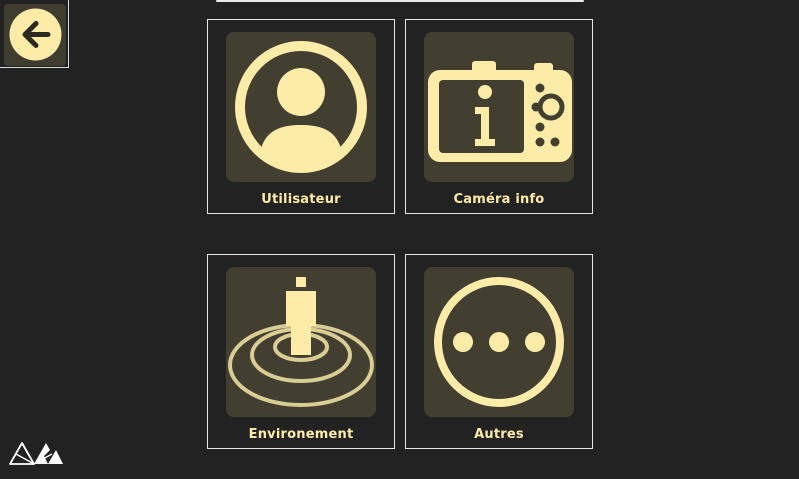 Image resolution: width=799 pixels, height=479 pixels. What do you see at coordinates (301, 434) in the screenshot?
I see `tile-label: Environement` at bounding box center [301, 434].